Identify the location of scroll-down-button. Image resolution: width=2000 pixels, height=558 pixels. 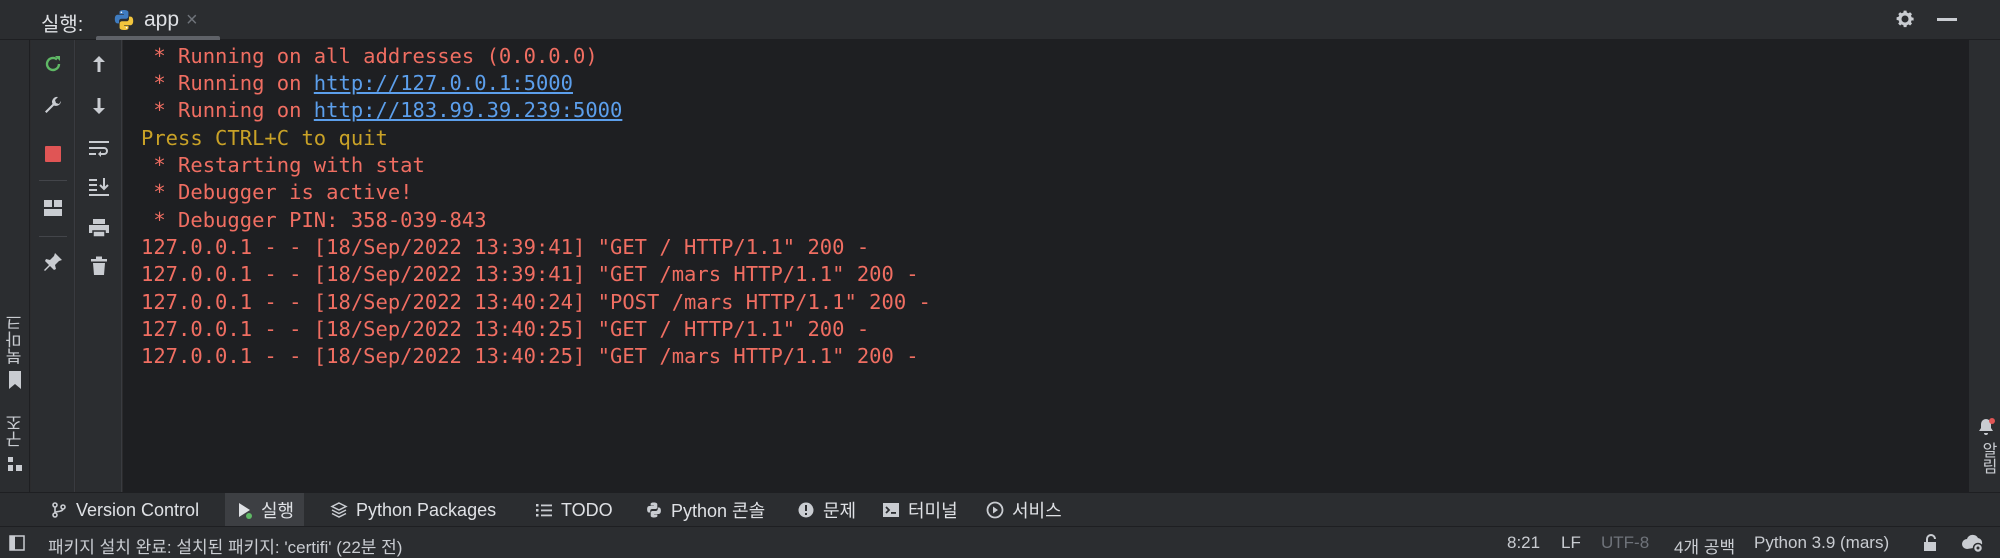
(99, 106).